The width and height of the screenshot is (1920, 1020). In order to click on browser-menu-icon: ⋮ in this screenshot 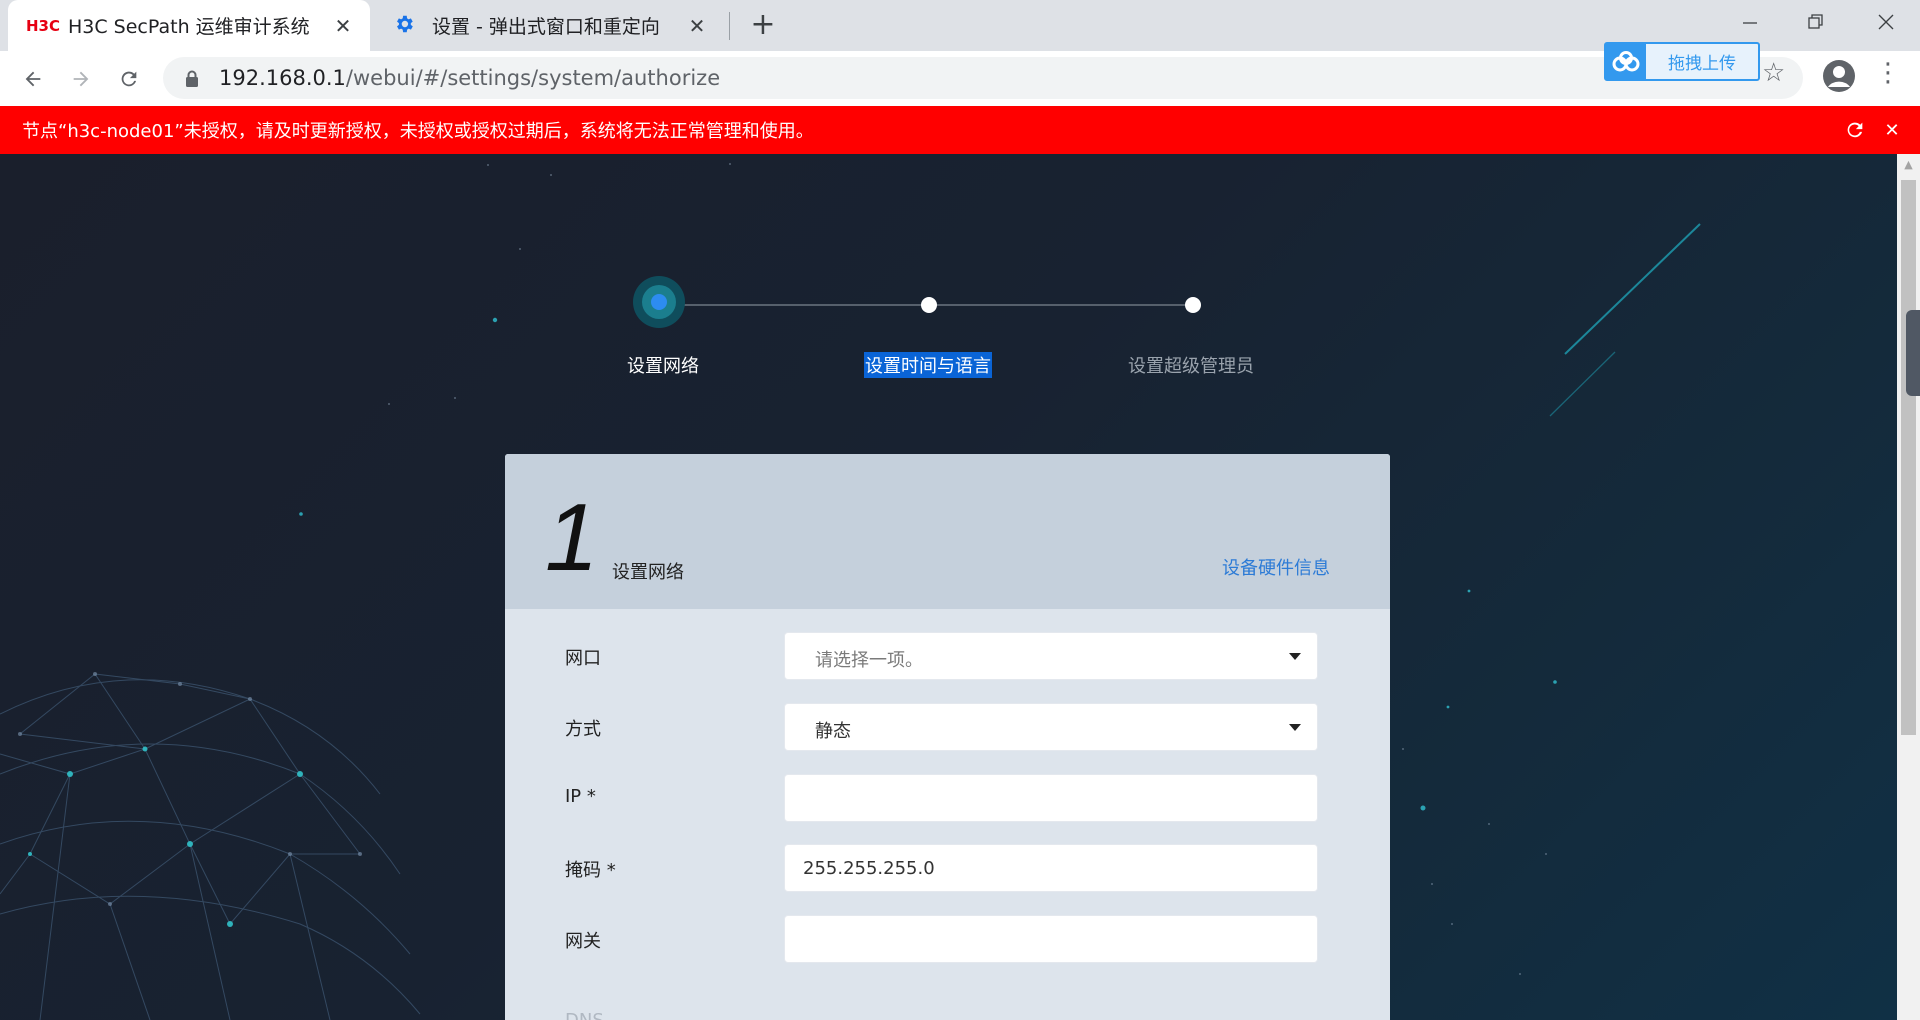, I will do `click(1888, 73)`.